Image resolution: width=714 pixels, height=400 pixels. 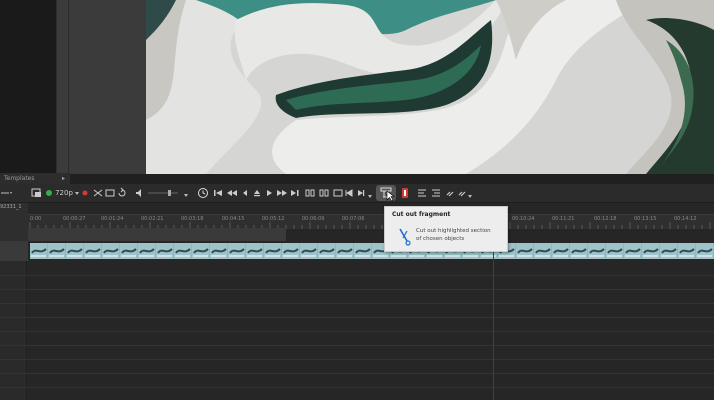 What do you see at coordinates (257, 193) in the screenshot?
I see `stop-icon` at bounding box center [257, 193].